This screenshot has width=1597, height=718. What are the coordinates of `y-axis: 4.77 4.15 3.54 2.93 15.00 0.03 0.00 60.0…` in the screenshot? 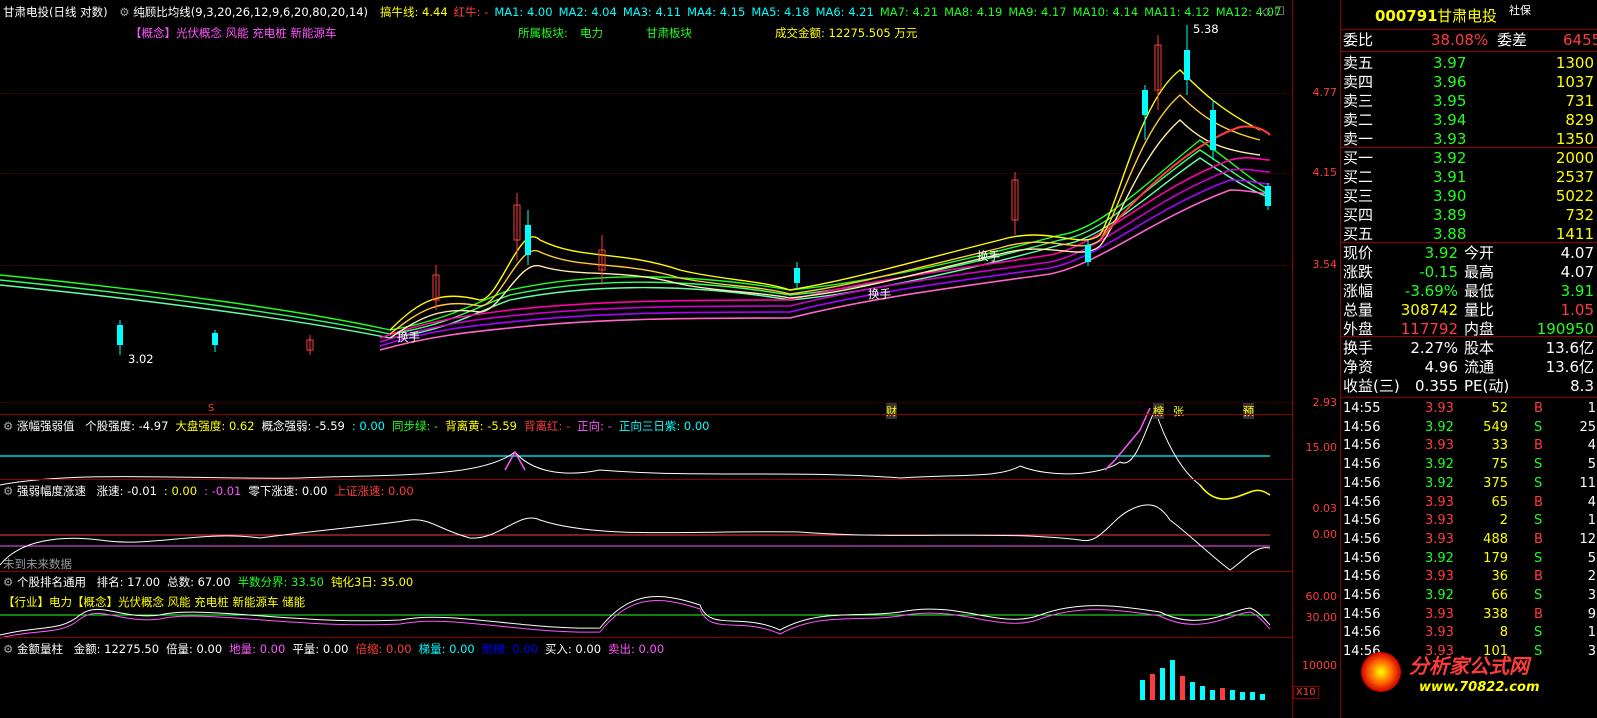 It's located at (1316, 359).